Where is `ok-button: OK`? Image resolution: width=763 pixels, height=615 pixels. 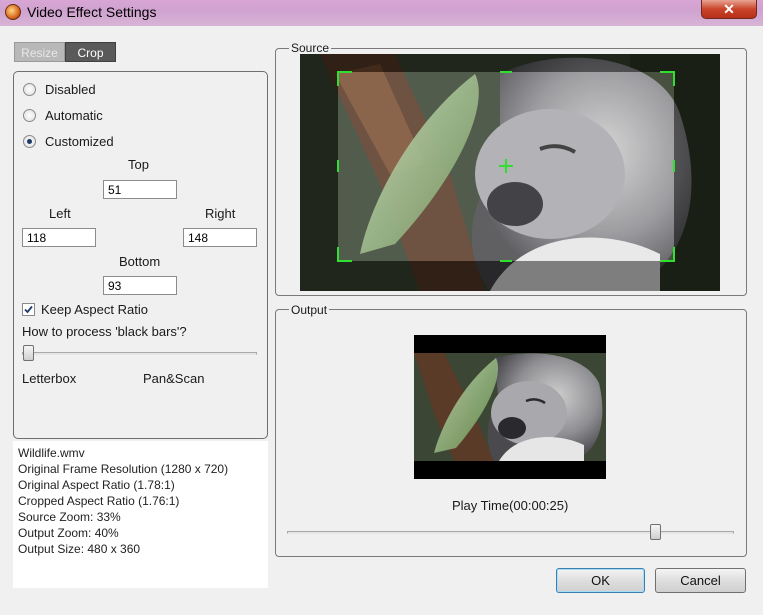 ok-button: OK is located at coordinates (600, 580).